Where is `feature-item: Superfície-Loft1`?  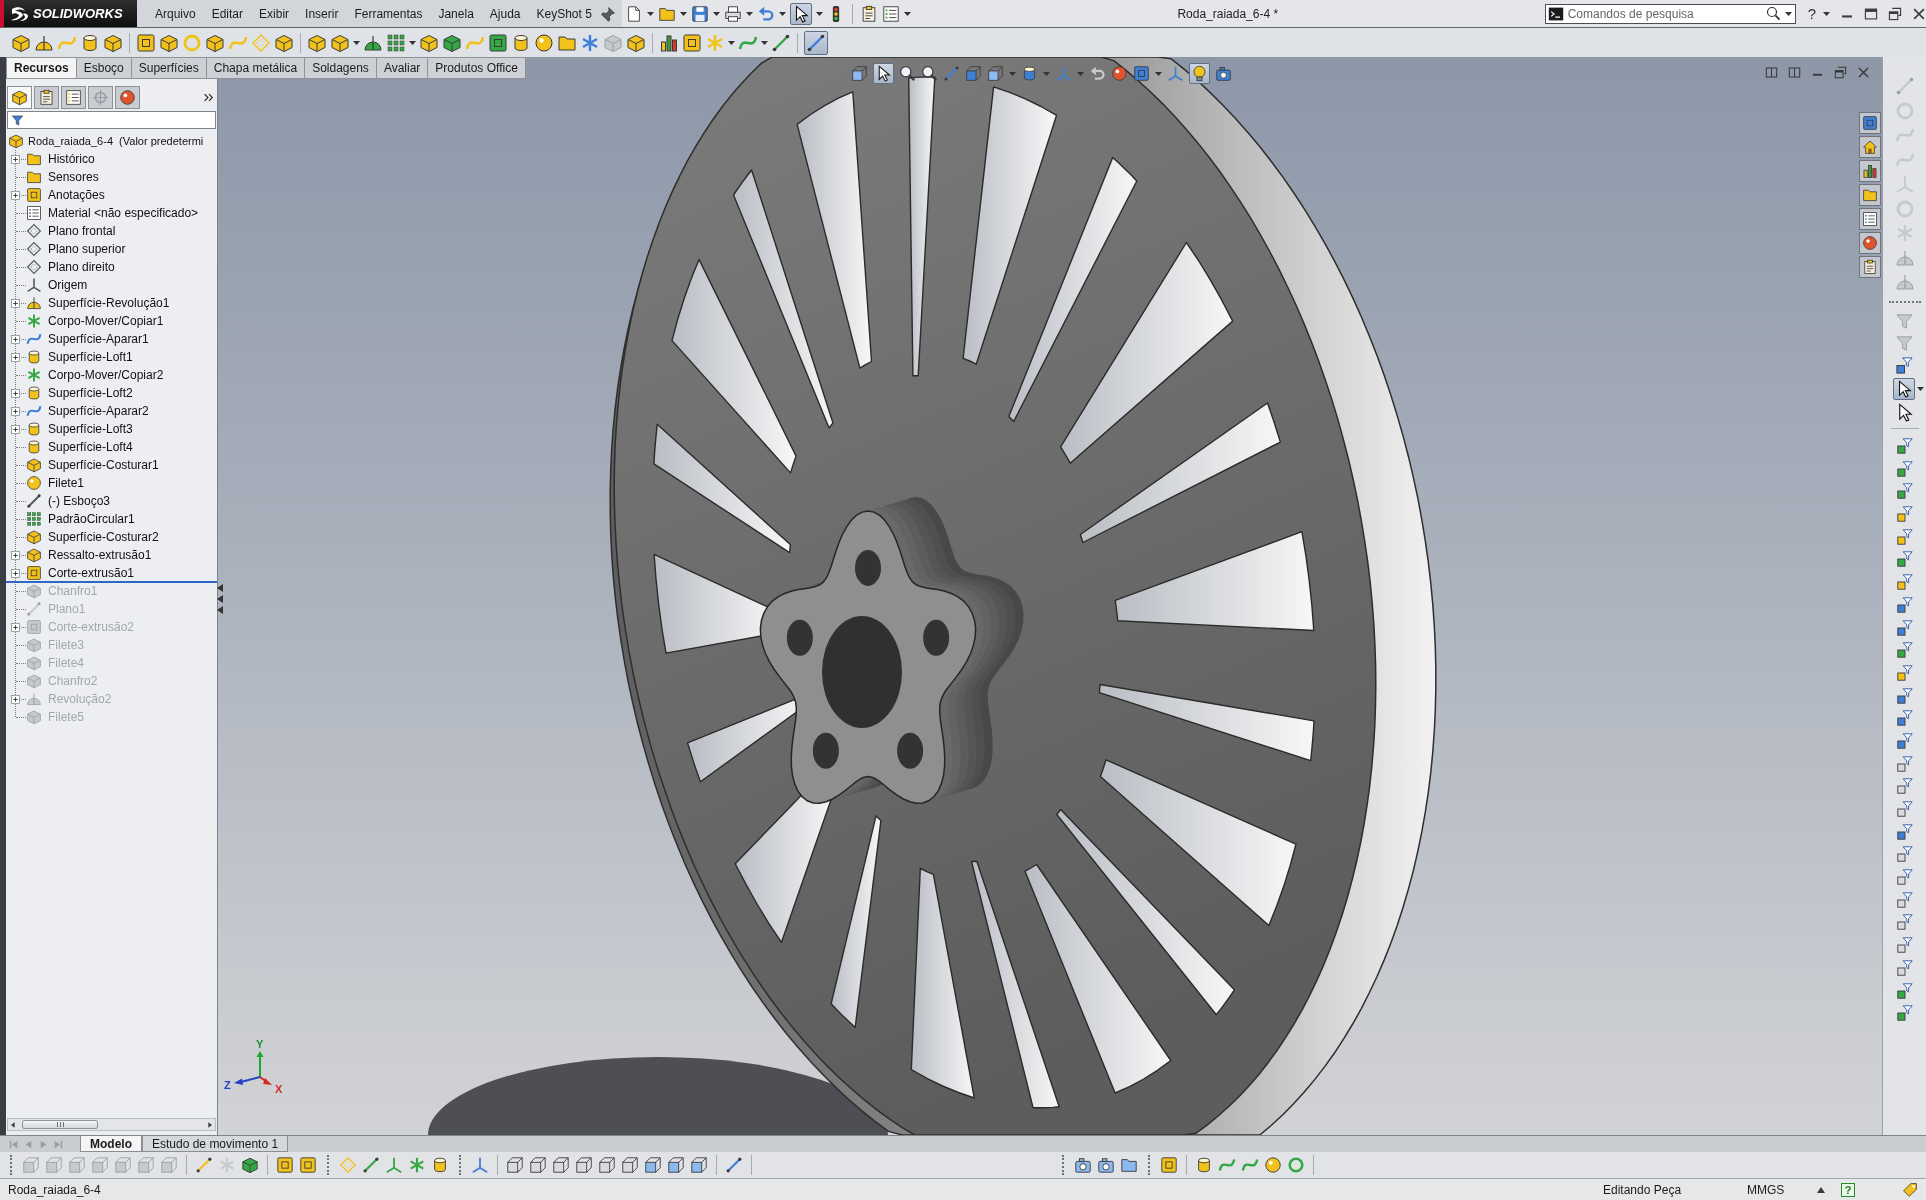 feature-item: Superfície-Loft1 is located at coordinates (90, 357).